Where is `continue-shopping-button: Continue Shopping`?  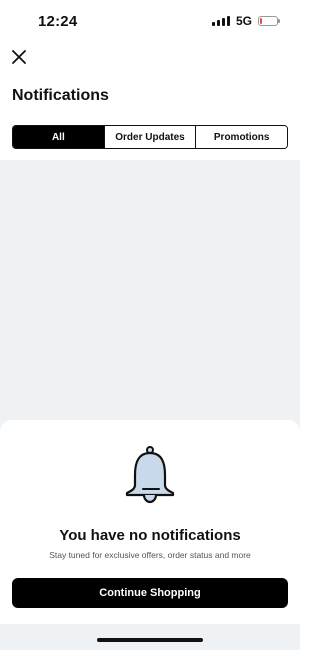
continue-shopping-button: Continue Shopping is located at coordinates (150, 593).